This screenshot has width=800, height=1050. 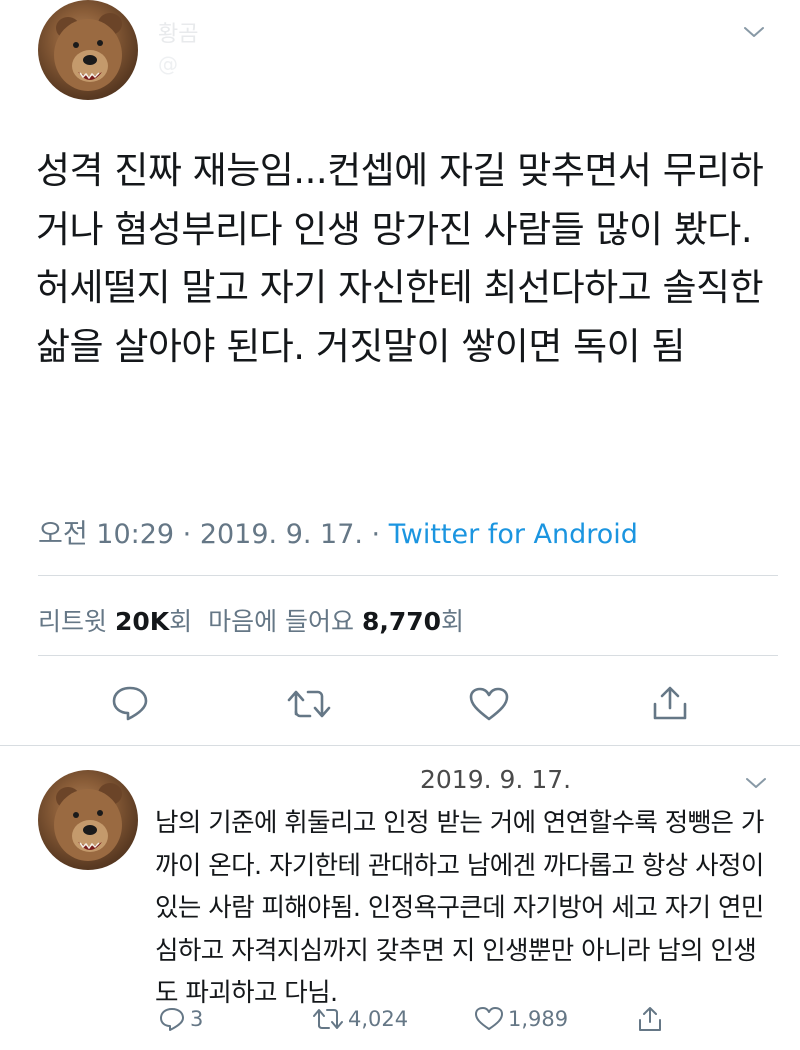 I want to click on reply-share-button, so click(x=652, y=1019).